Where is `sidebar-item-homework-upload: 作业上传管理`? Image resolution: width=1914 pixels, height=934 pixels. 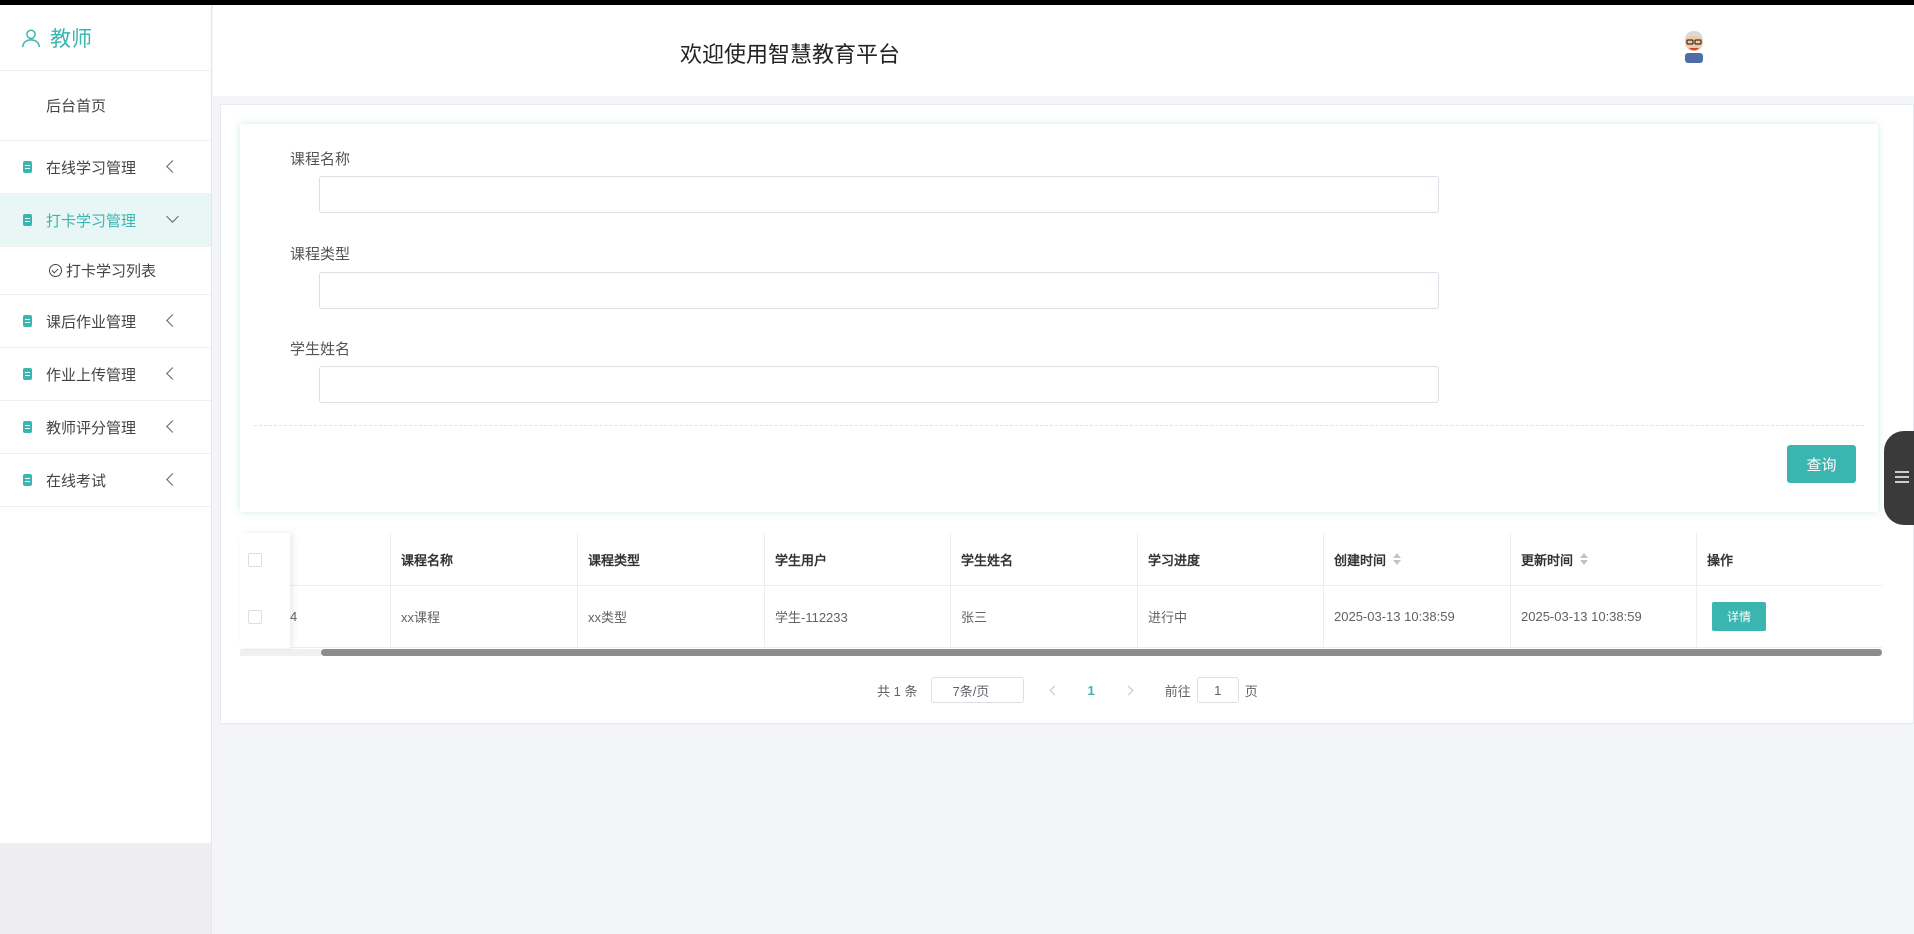
sidebar-item-homework-upload: 作业上传管理 is located at coordinates (105, 374).